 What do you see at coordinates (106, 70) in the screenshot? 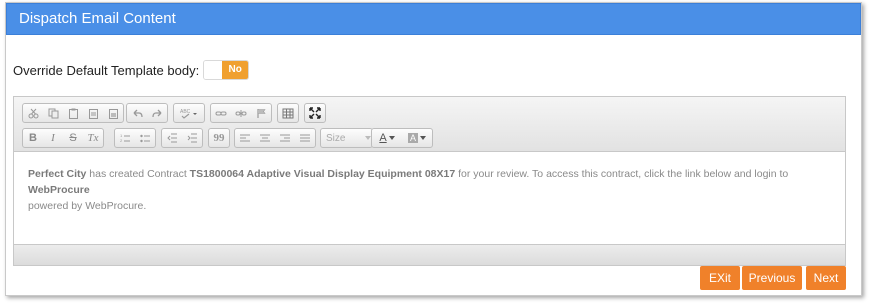
I see `override-label: Override Default Template body:` at bounding box center [106, 70].